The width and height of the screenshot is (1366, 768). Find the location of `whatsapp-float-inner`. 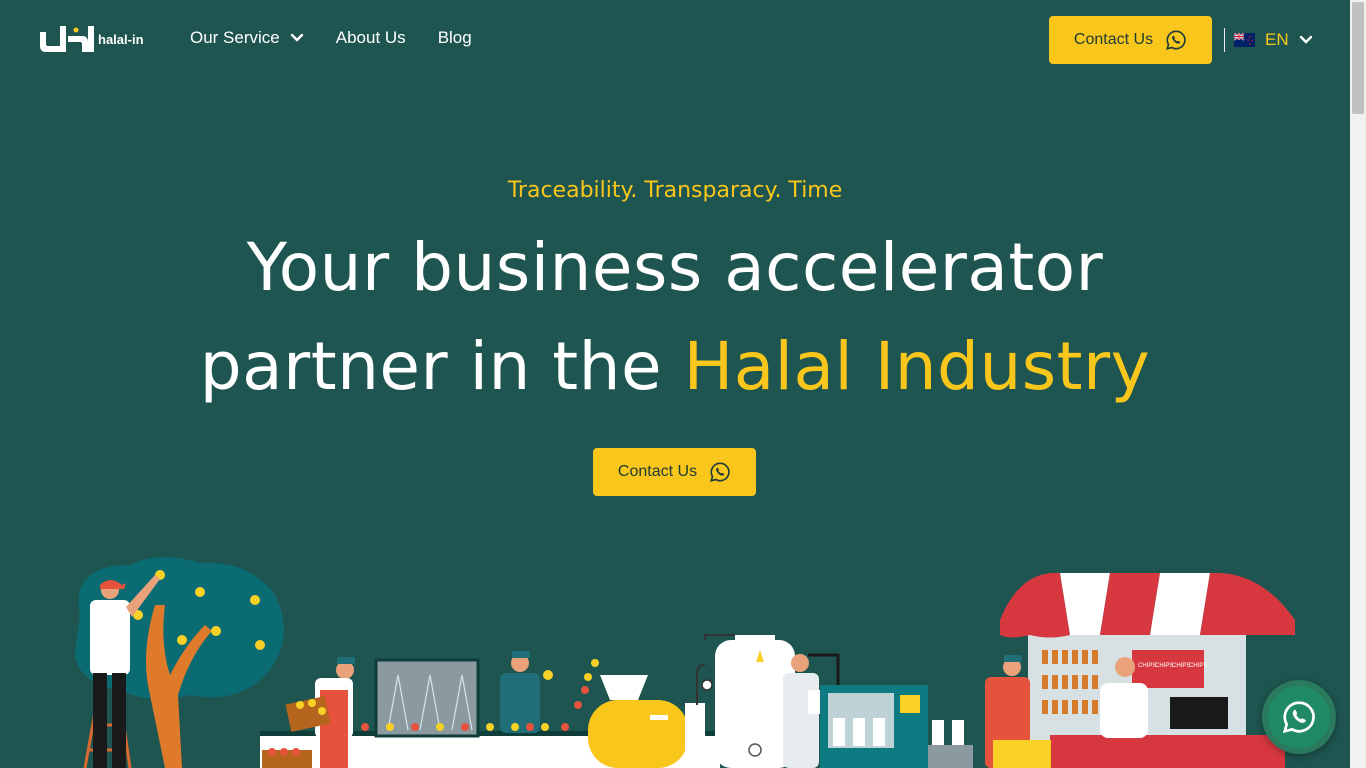

whatsapp-float-inner is located at coordinates (1299, 717).